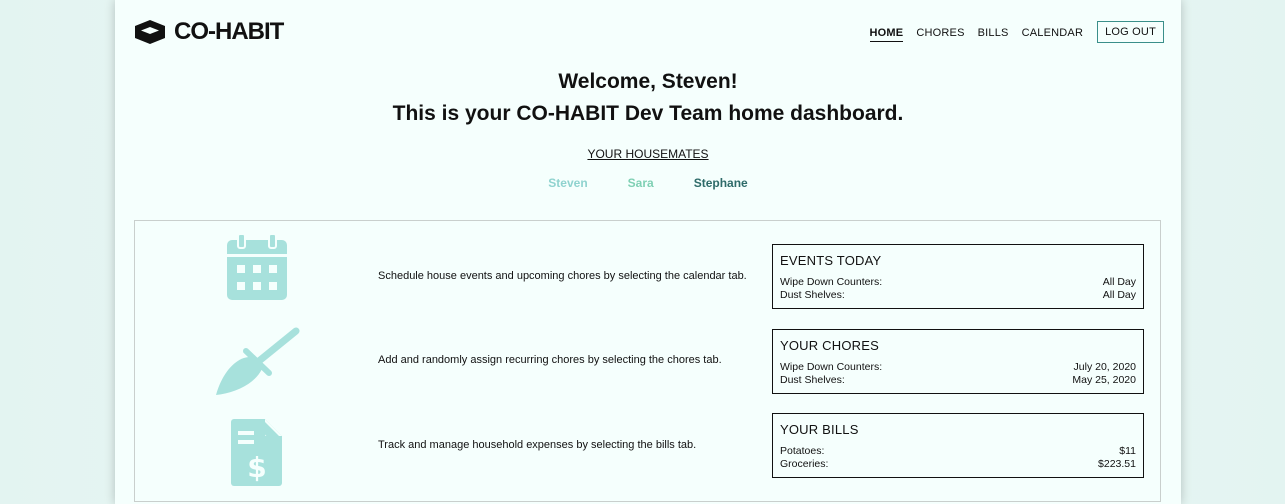  Describe the element at coordinates (257, 267) in the screenshot. I see `calendar-icon` at that location.